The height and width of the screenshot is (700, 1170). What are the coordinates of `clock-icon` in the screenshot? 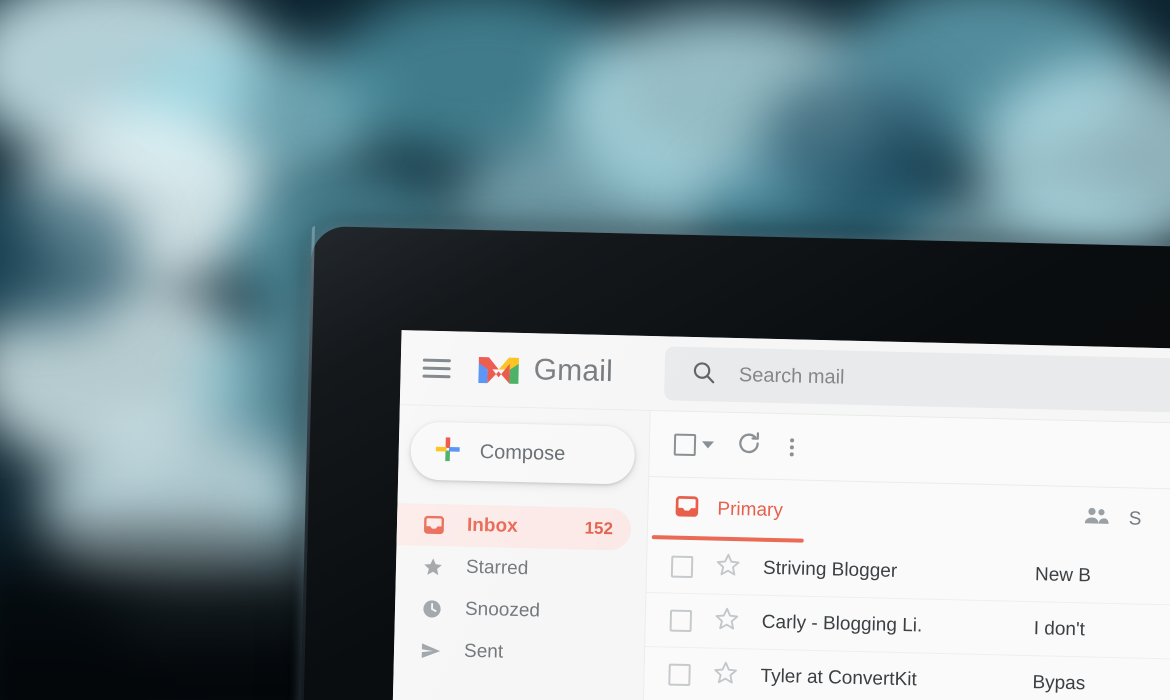 It's located at (432, 609).